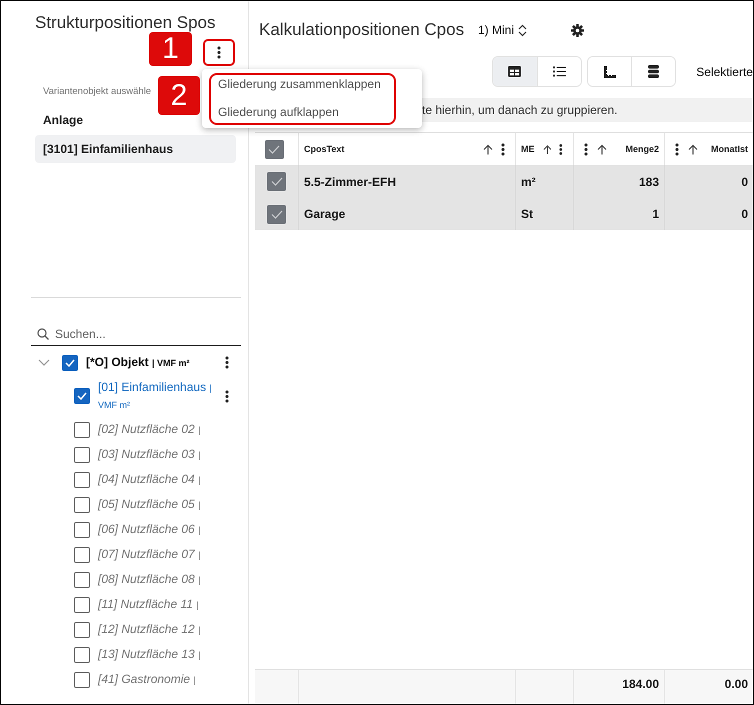 This screenshot has width=754, height=705. I want to click on column-title: ME, so click(527, 149).